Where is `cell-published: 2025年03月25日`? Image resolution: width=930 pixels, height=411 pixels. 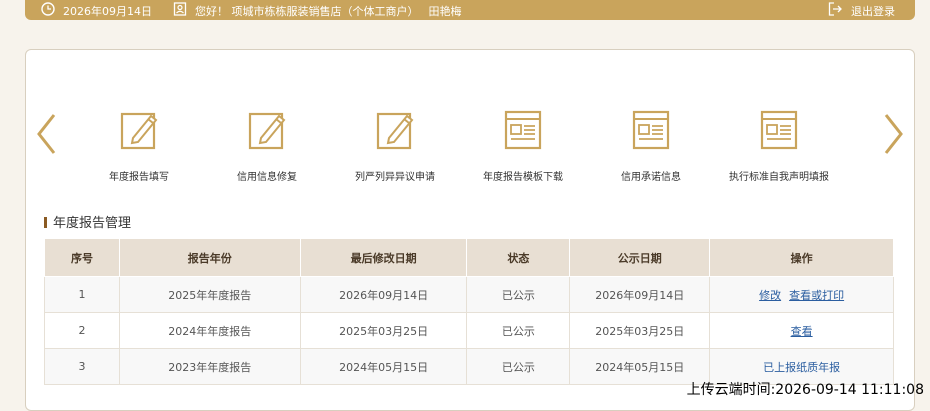
cell-published: 2025年03月25日 is located at coordinates (640, 330).